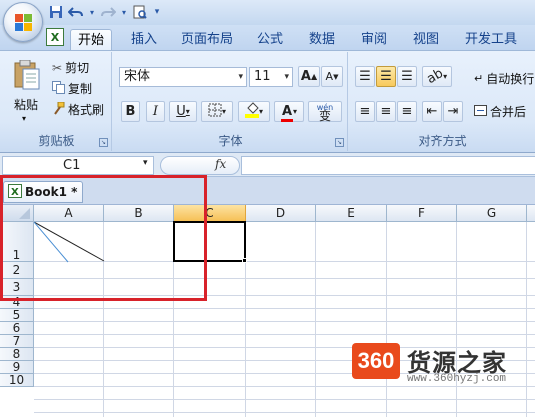  I want to click on align-center-icon: ≡, so click(386, 111).